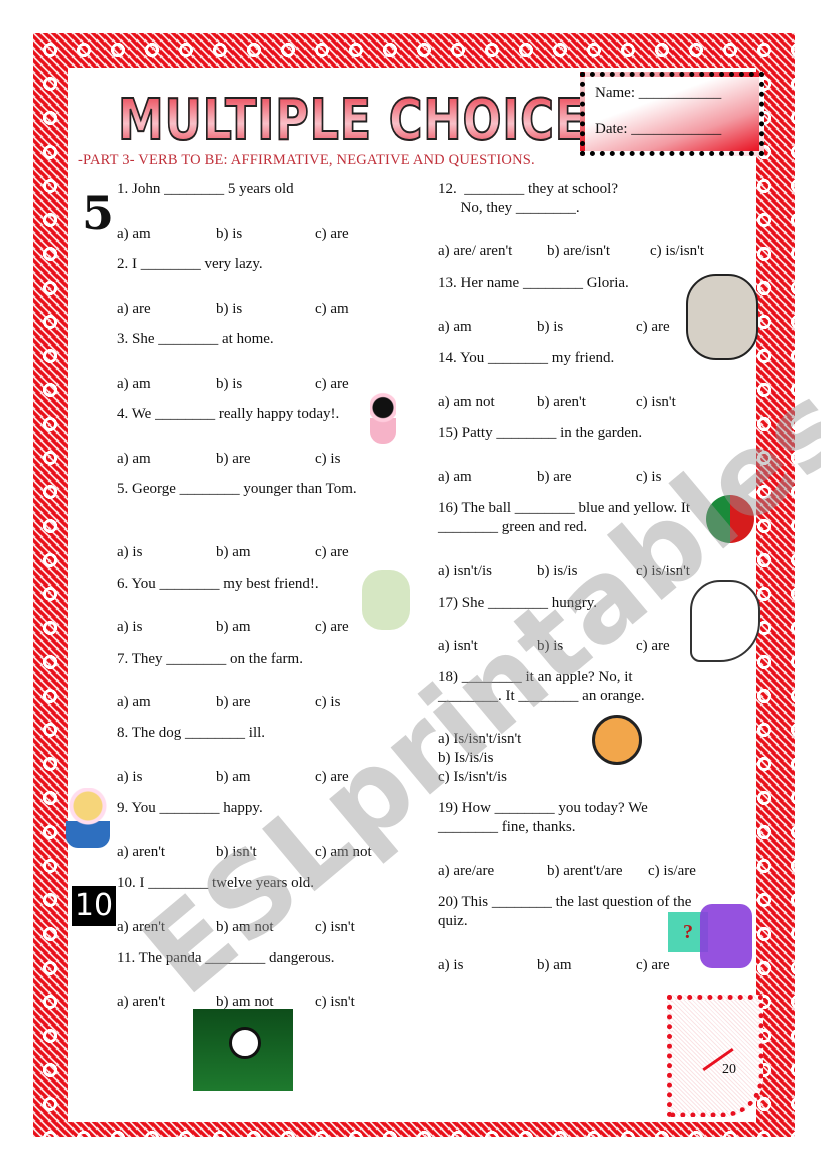  What do you see at coordinates (216, 883) in the screenshot?
I see `question-10: 10. I ________ twelve years old.` at bounding box center [216, 883].